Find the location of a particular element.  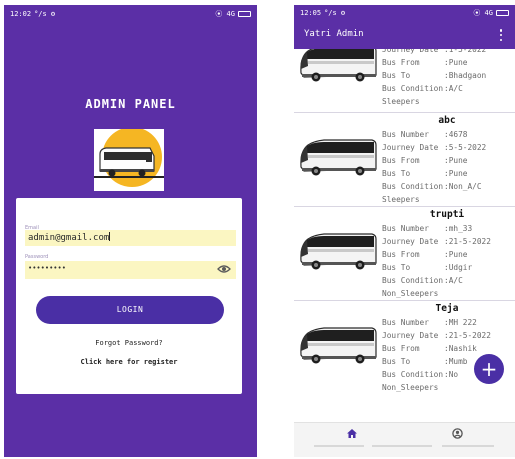

bus-name: abc is located at coordinates (447, 120).